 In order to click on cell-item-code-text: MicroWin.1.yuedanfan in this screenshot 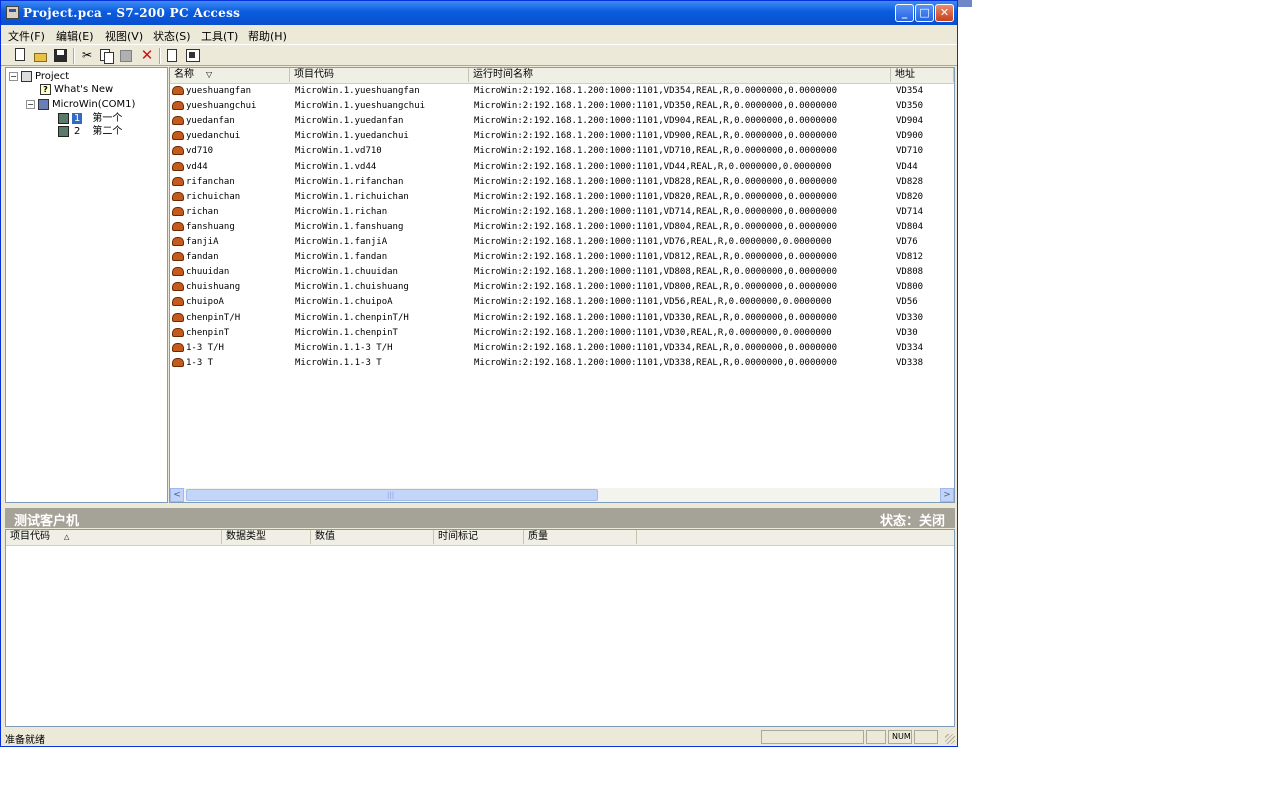, I will do `click(349, 121)`.